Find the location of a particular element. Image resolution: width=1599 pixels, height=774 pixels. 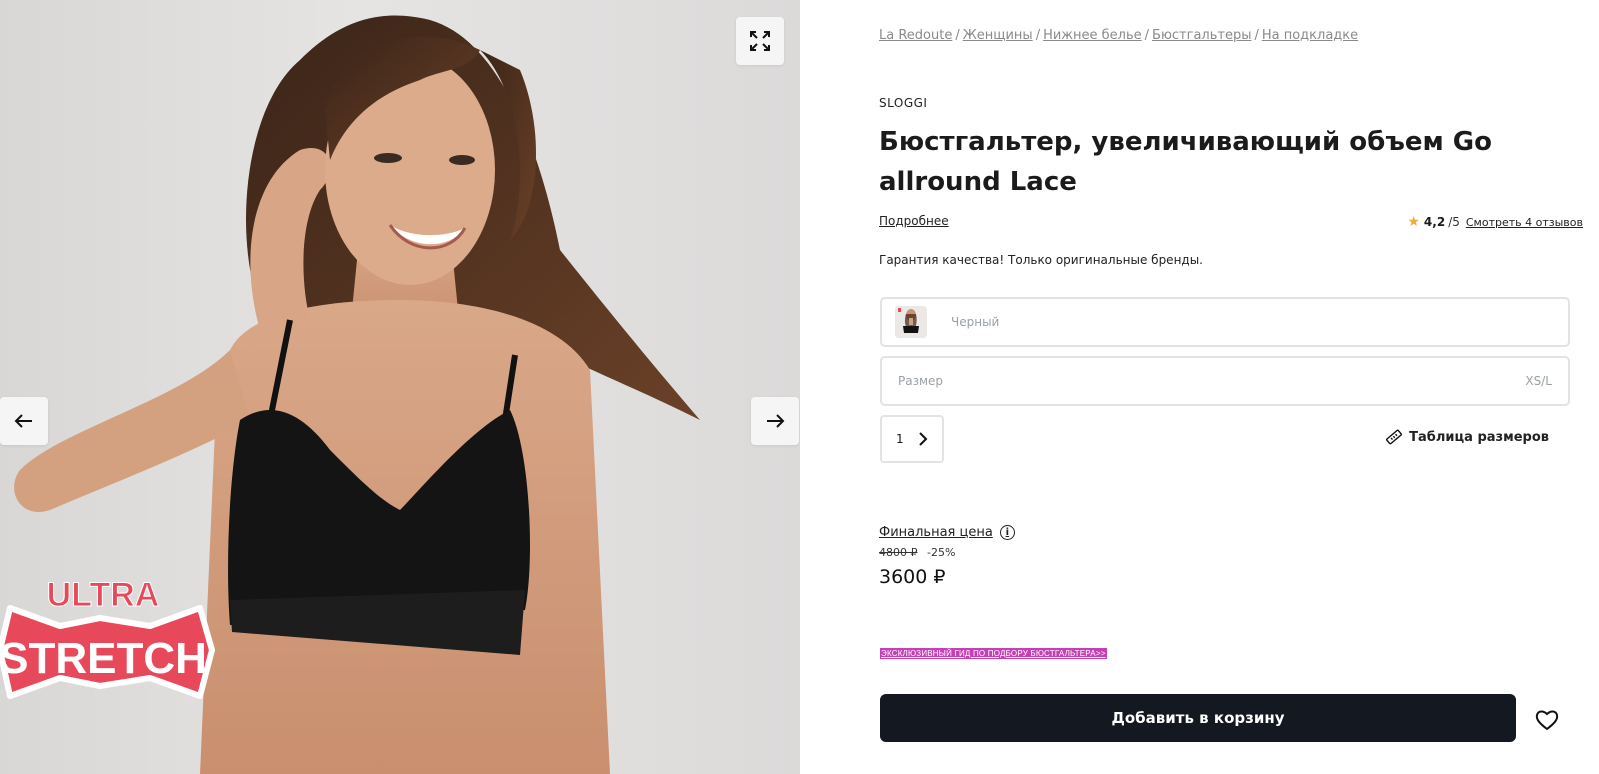

arrow-left-icon is located at coordinates (23, 421).